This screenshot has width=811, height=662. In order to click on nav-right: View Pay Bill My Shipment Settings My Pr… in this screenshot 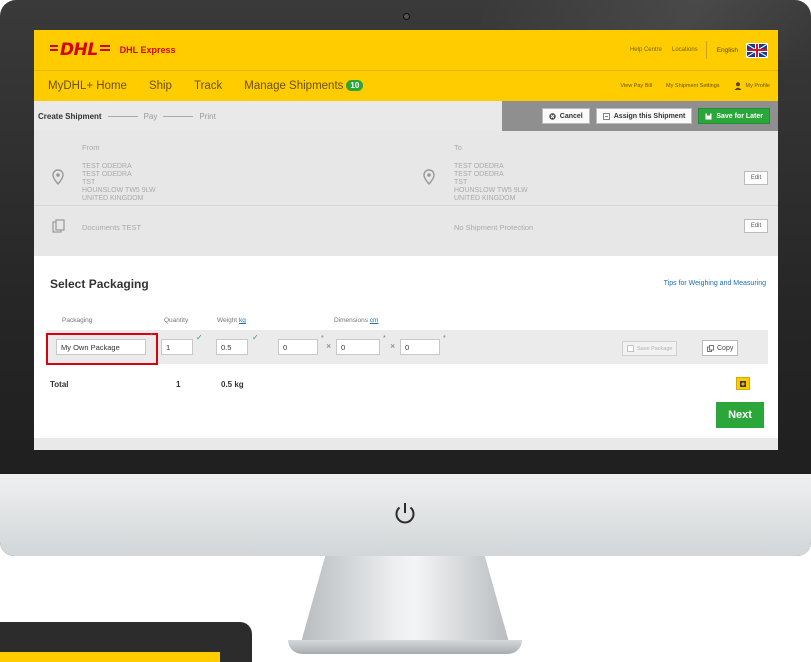, I will do `click(688, 86)`.